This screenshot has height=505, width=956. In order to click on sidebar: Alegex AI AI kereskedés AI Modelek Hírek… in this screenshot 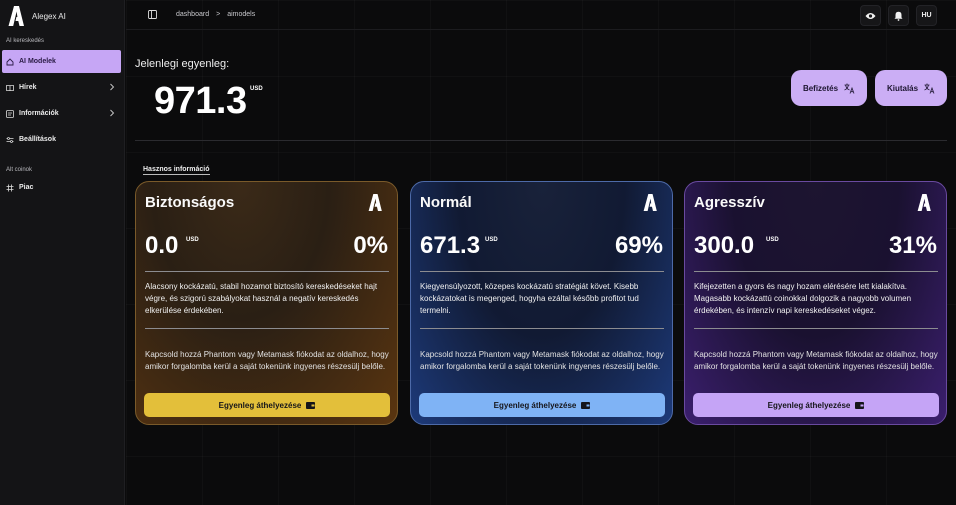, I will do `click(62, 252)`.